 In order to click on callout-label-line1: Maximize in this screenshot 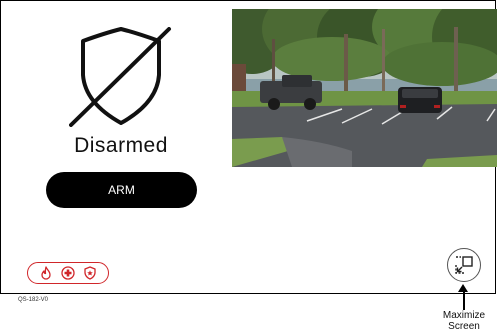, I will do `click(464, 315)`.